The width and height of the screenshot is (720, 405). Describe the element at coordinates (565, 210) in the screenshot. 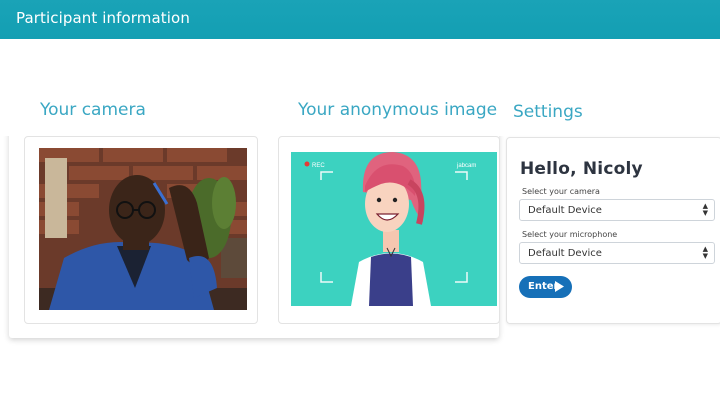

I see `camera-select-value: Default Device` at that location.